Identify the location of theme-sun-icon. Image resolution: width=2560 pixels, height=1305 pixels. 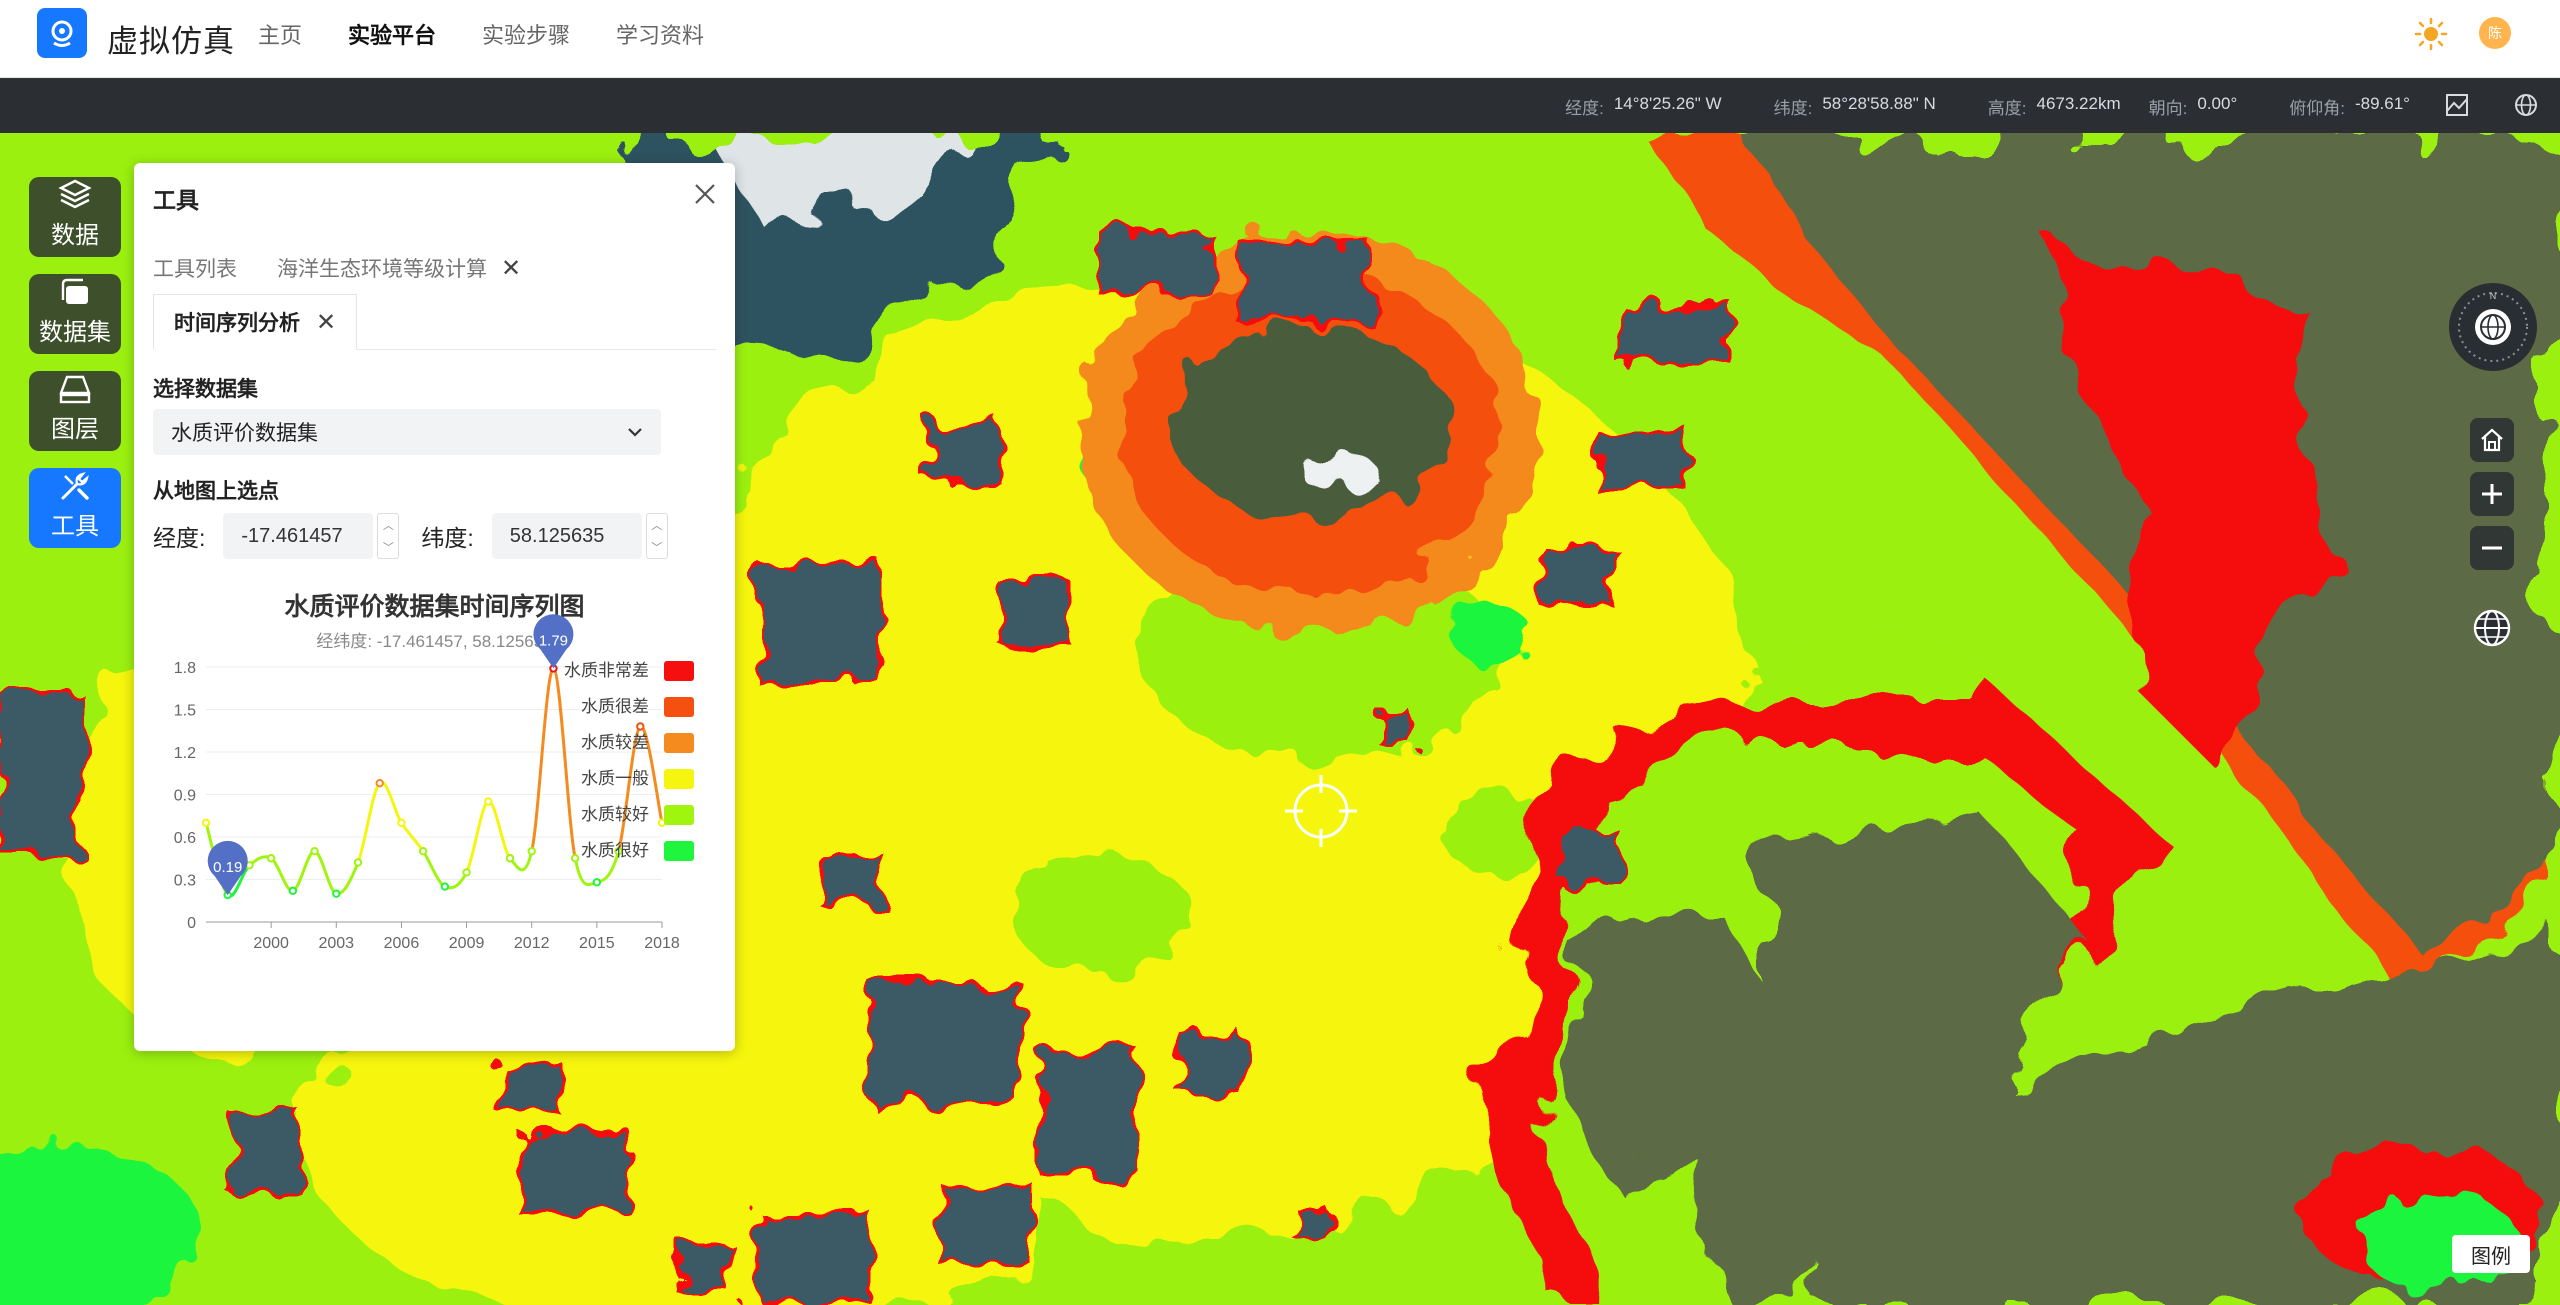
(2431, 34).